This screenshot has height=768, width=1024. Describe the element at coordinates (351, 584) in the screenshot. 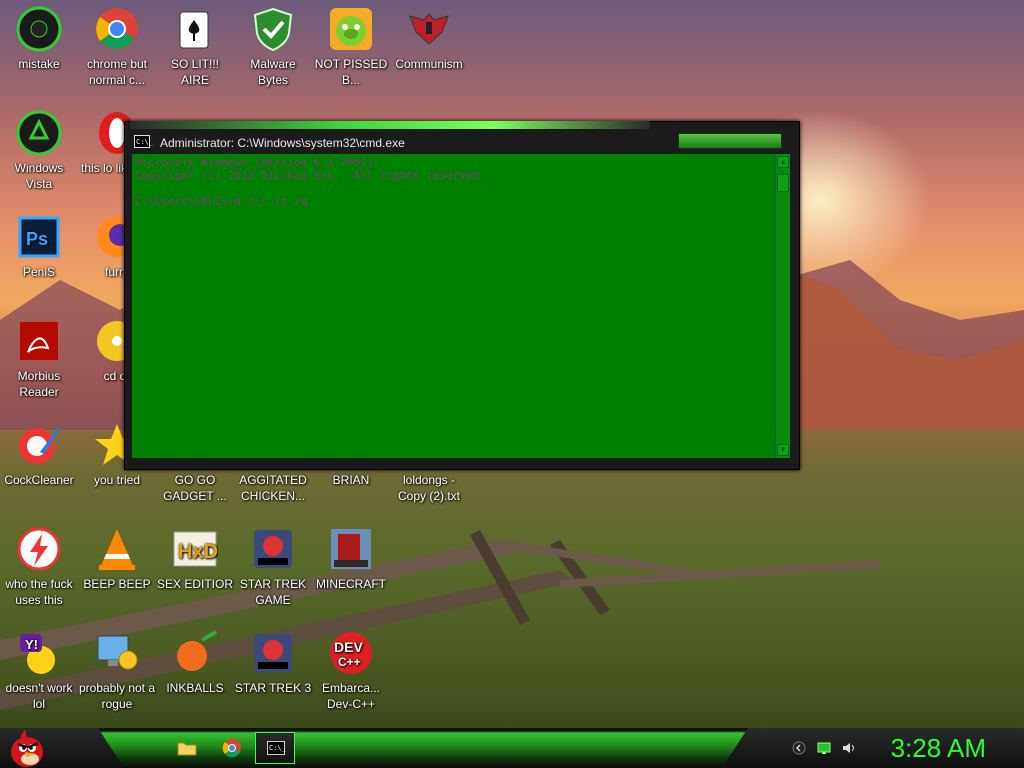

I see `desktop-icon-label: MINECRAFT` at that location.